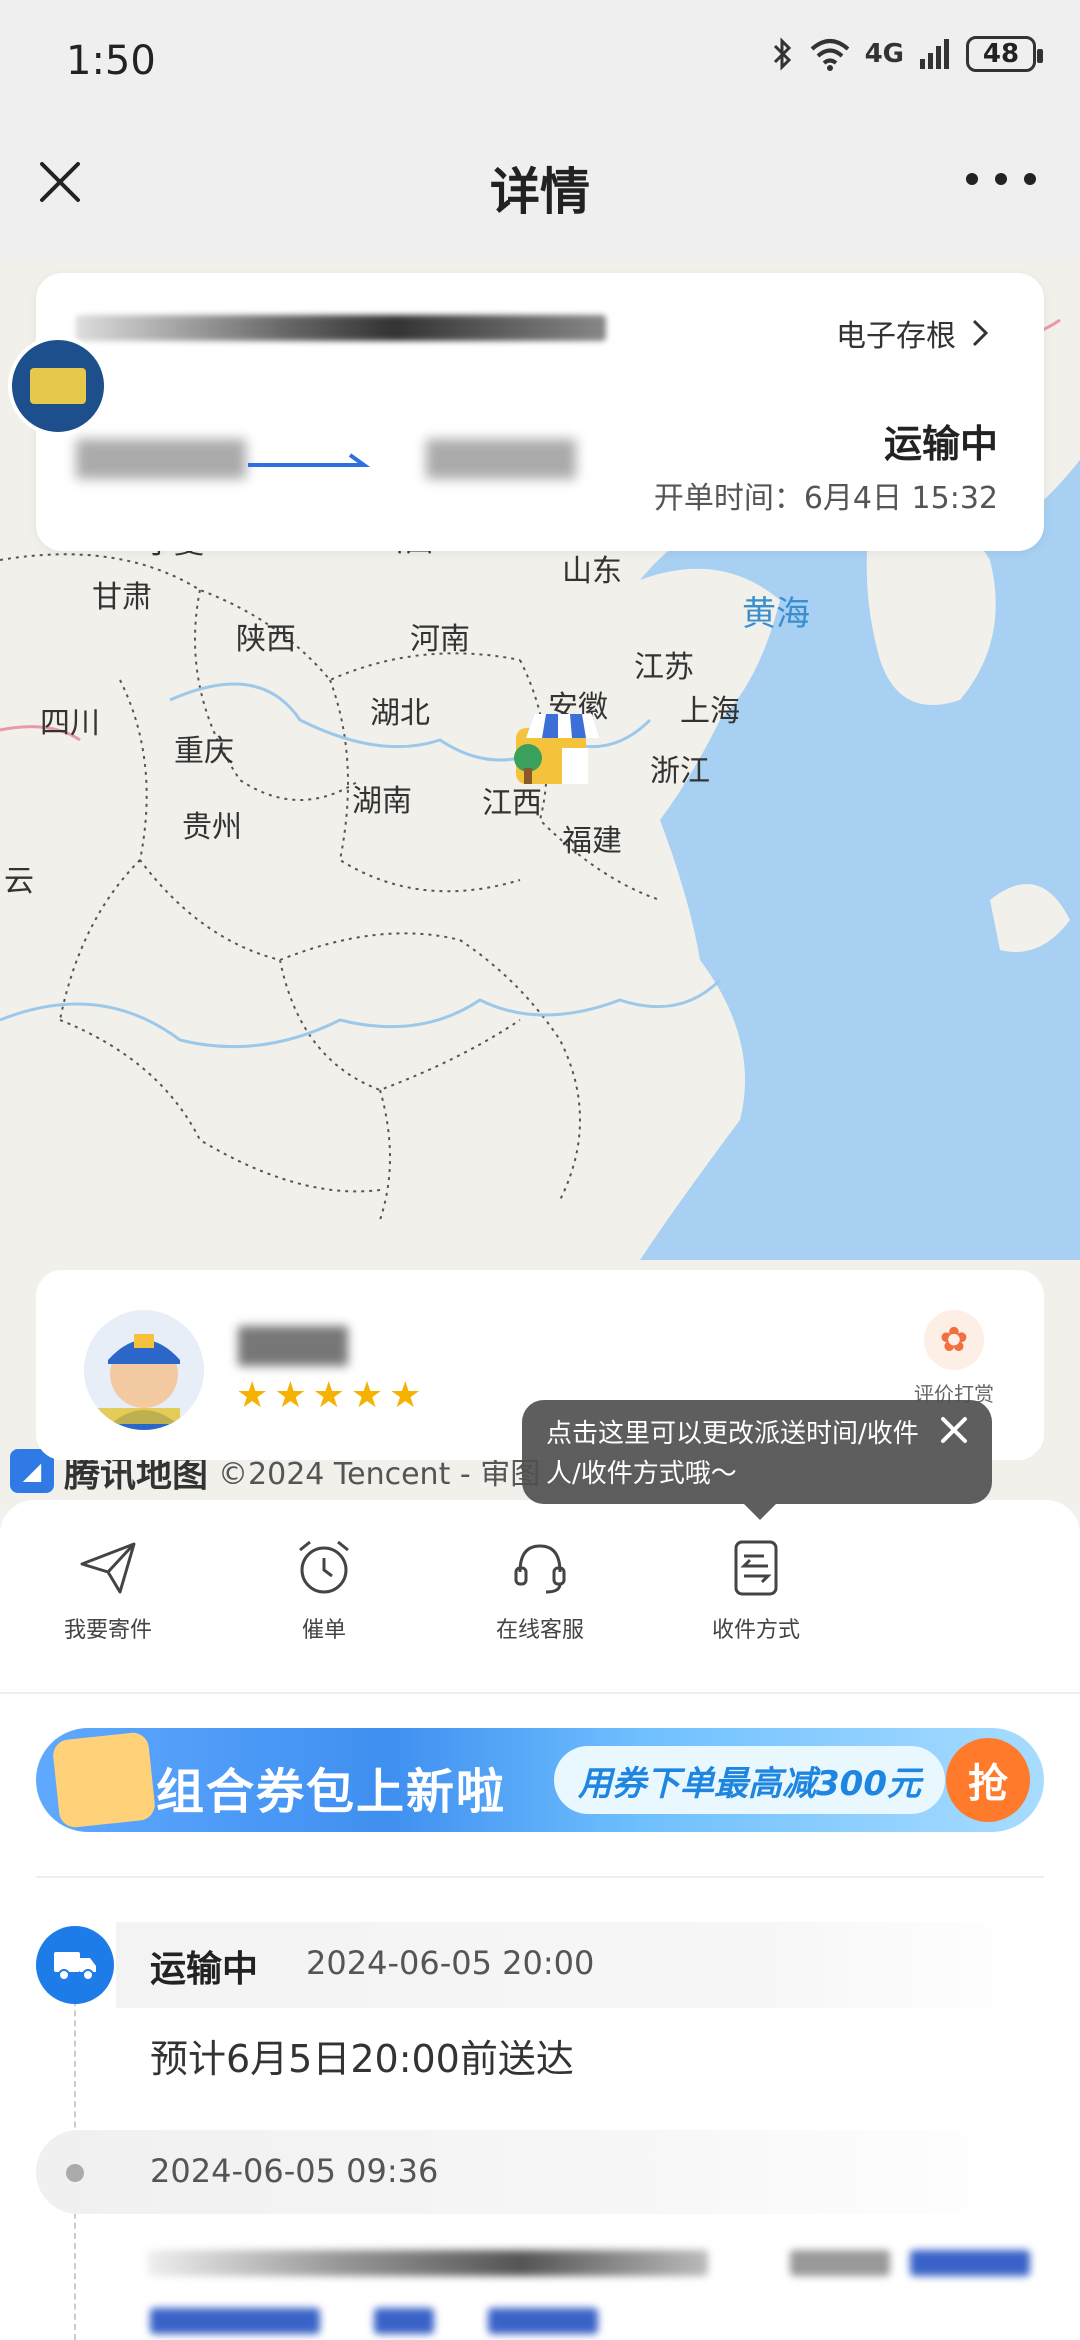  What do you see at coordinates (341, 328) in the screenshot?
I see `tracking-number-redacted` at bounding box center [341, 328].